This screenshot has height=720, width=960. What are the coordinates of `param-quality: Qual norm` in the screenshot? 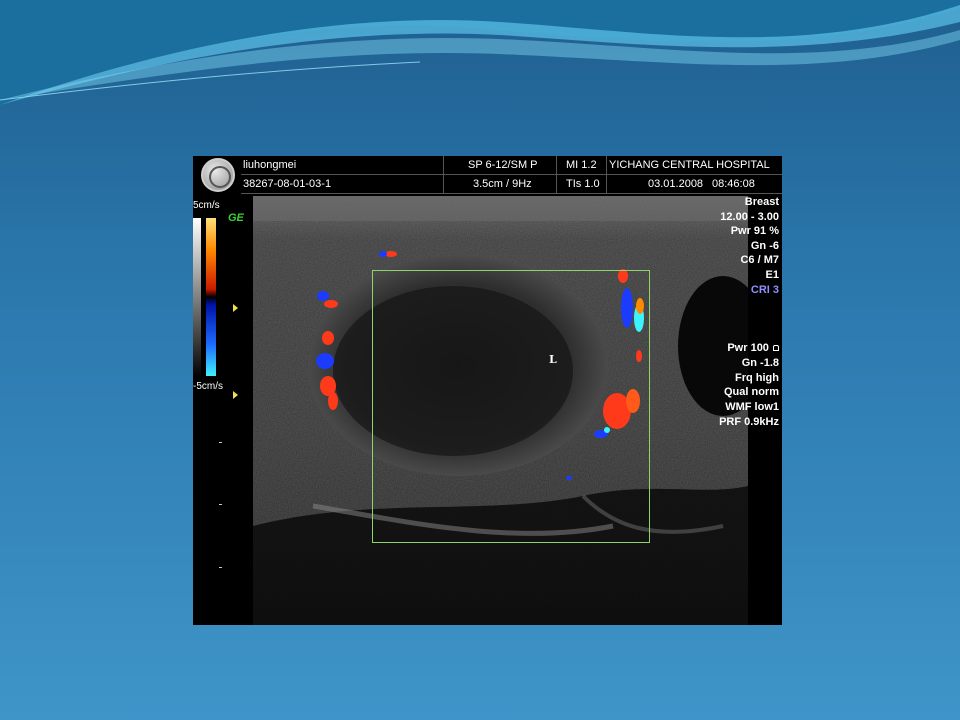 It's located at (751, 392).